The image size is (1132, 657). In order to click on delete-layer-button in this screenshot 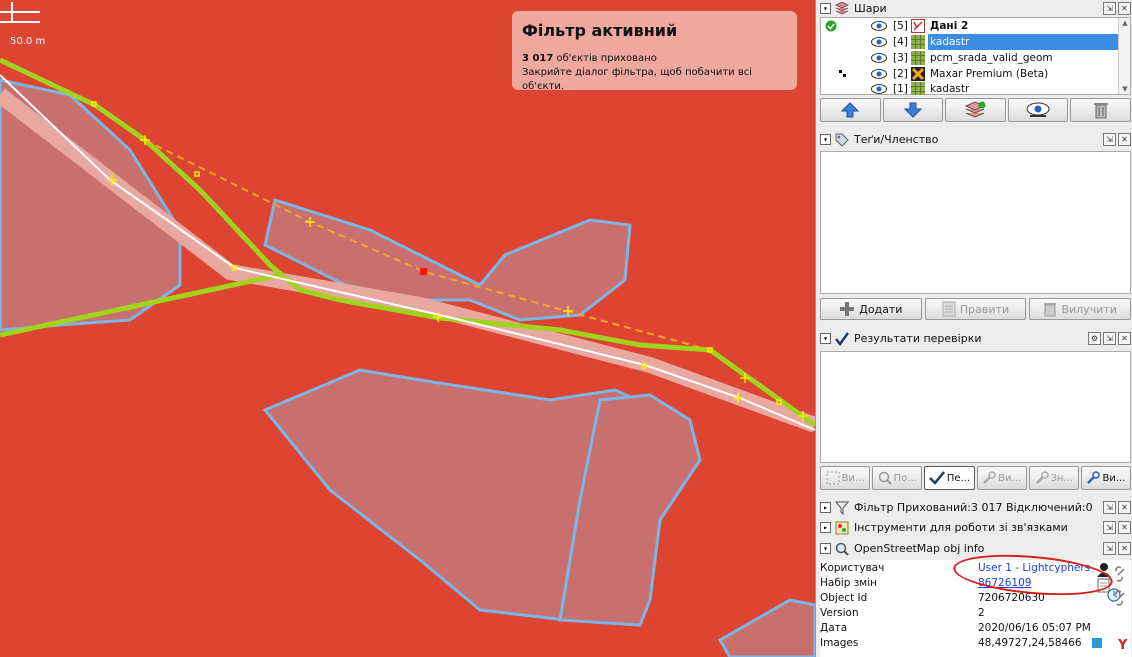, I will do `click(1100, 110)`.